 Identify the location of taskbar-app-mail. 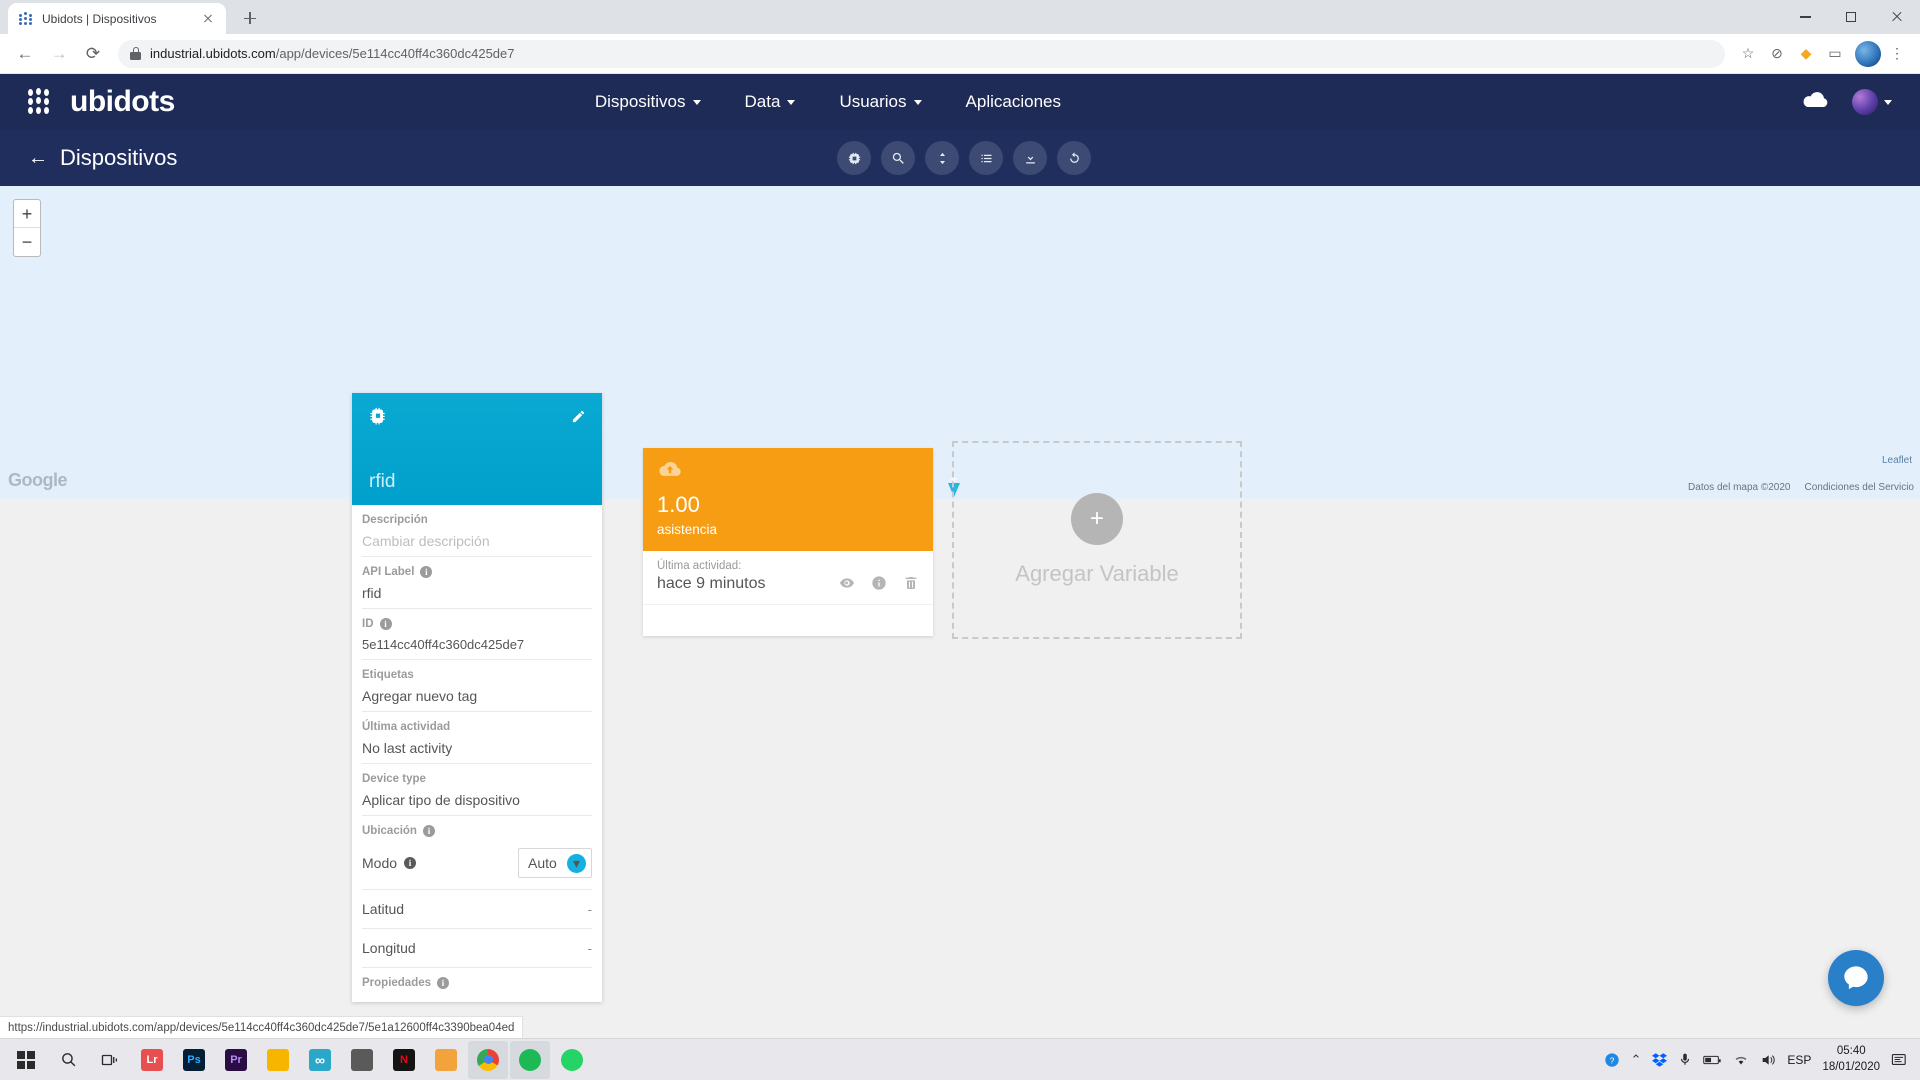
(446, 1060).